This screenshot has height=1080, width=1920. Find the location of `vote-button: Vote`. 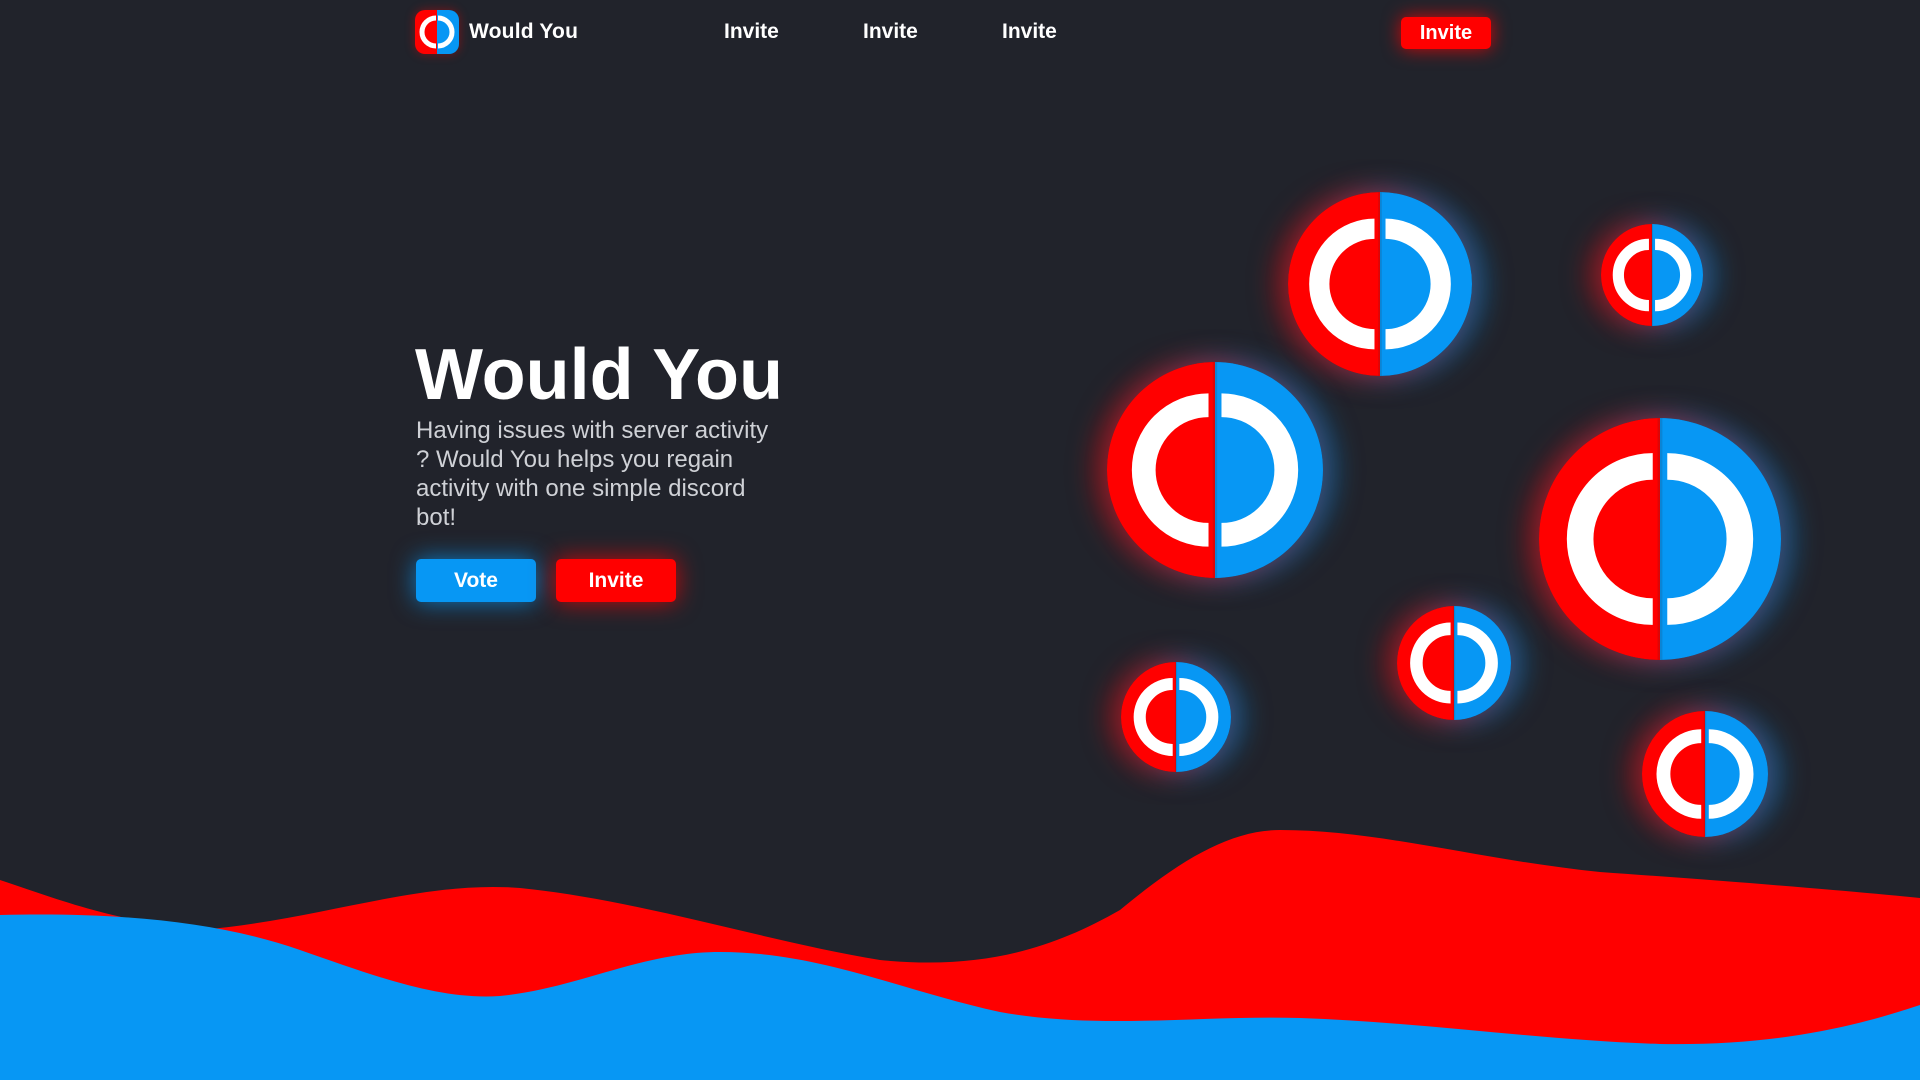

vote-button: Vote is located at coordinates (476, 580).